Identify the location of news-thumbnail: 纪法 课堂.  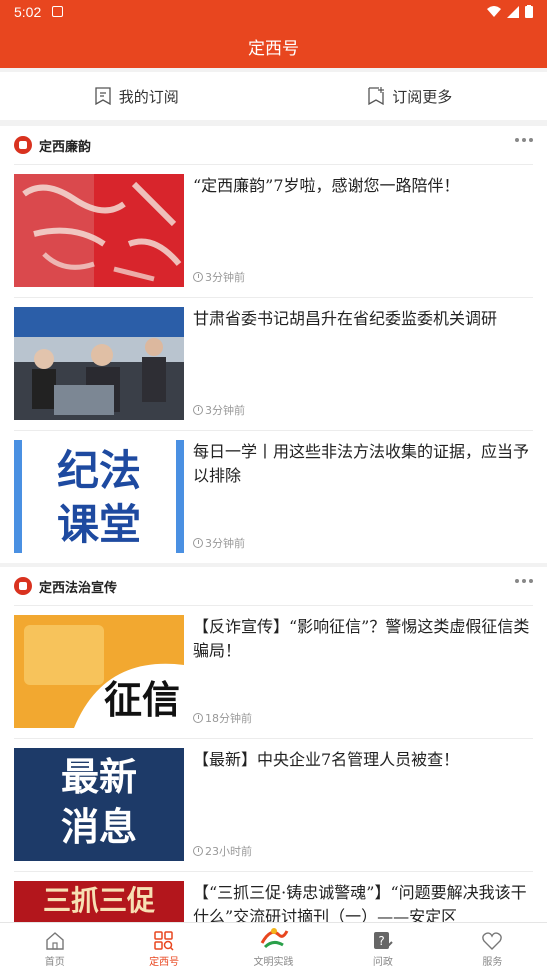
(99, 496).